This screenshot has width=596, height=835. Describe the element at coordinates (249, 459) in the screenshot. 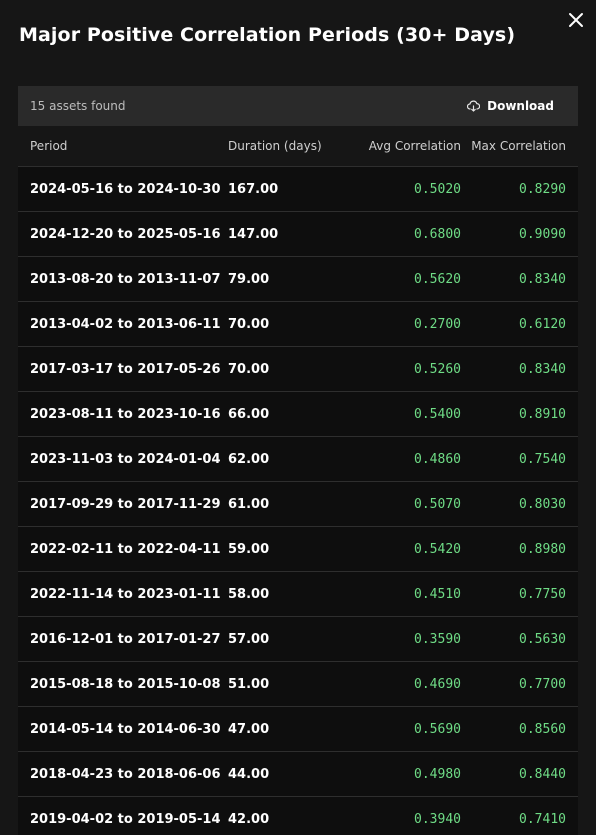

I see `cell-duration: 62.00` at that location.